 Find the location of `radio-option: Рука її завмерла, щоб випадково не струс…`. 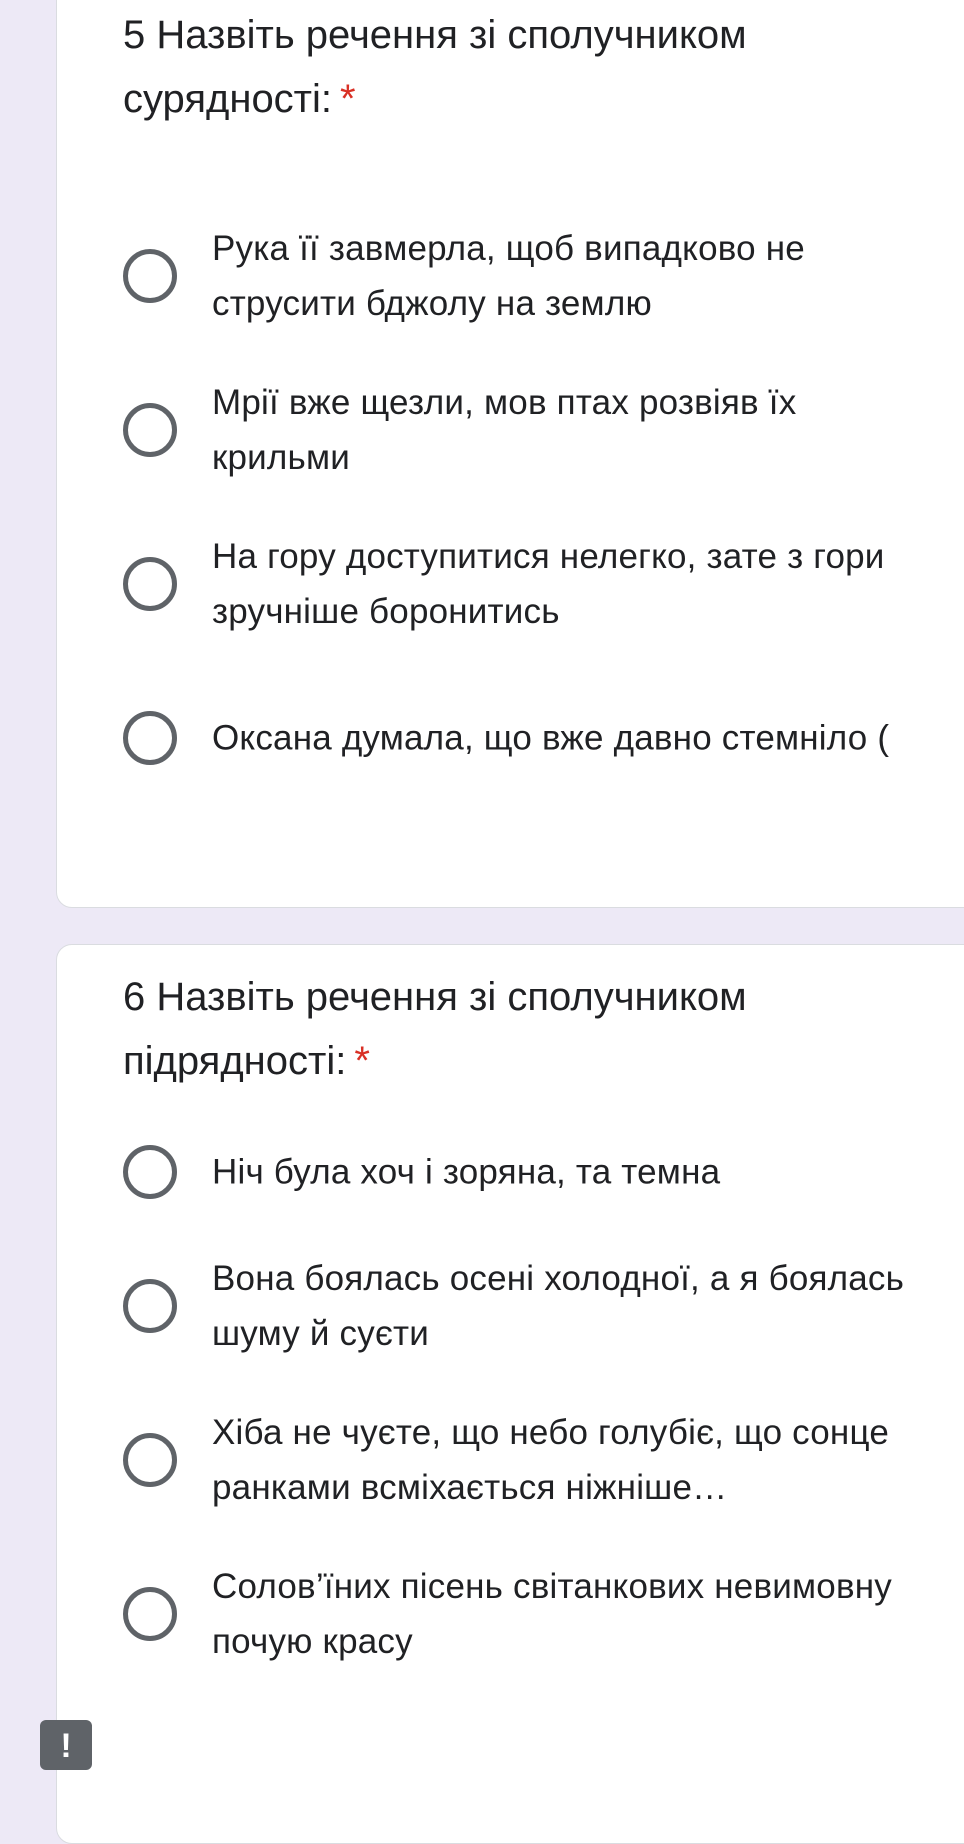

radio-option: Рука її завмерла, щоб випадково не струс… is located at coordinates (510, 276).